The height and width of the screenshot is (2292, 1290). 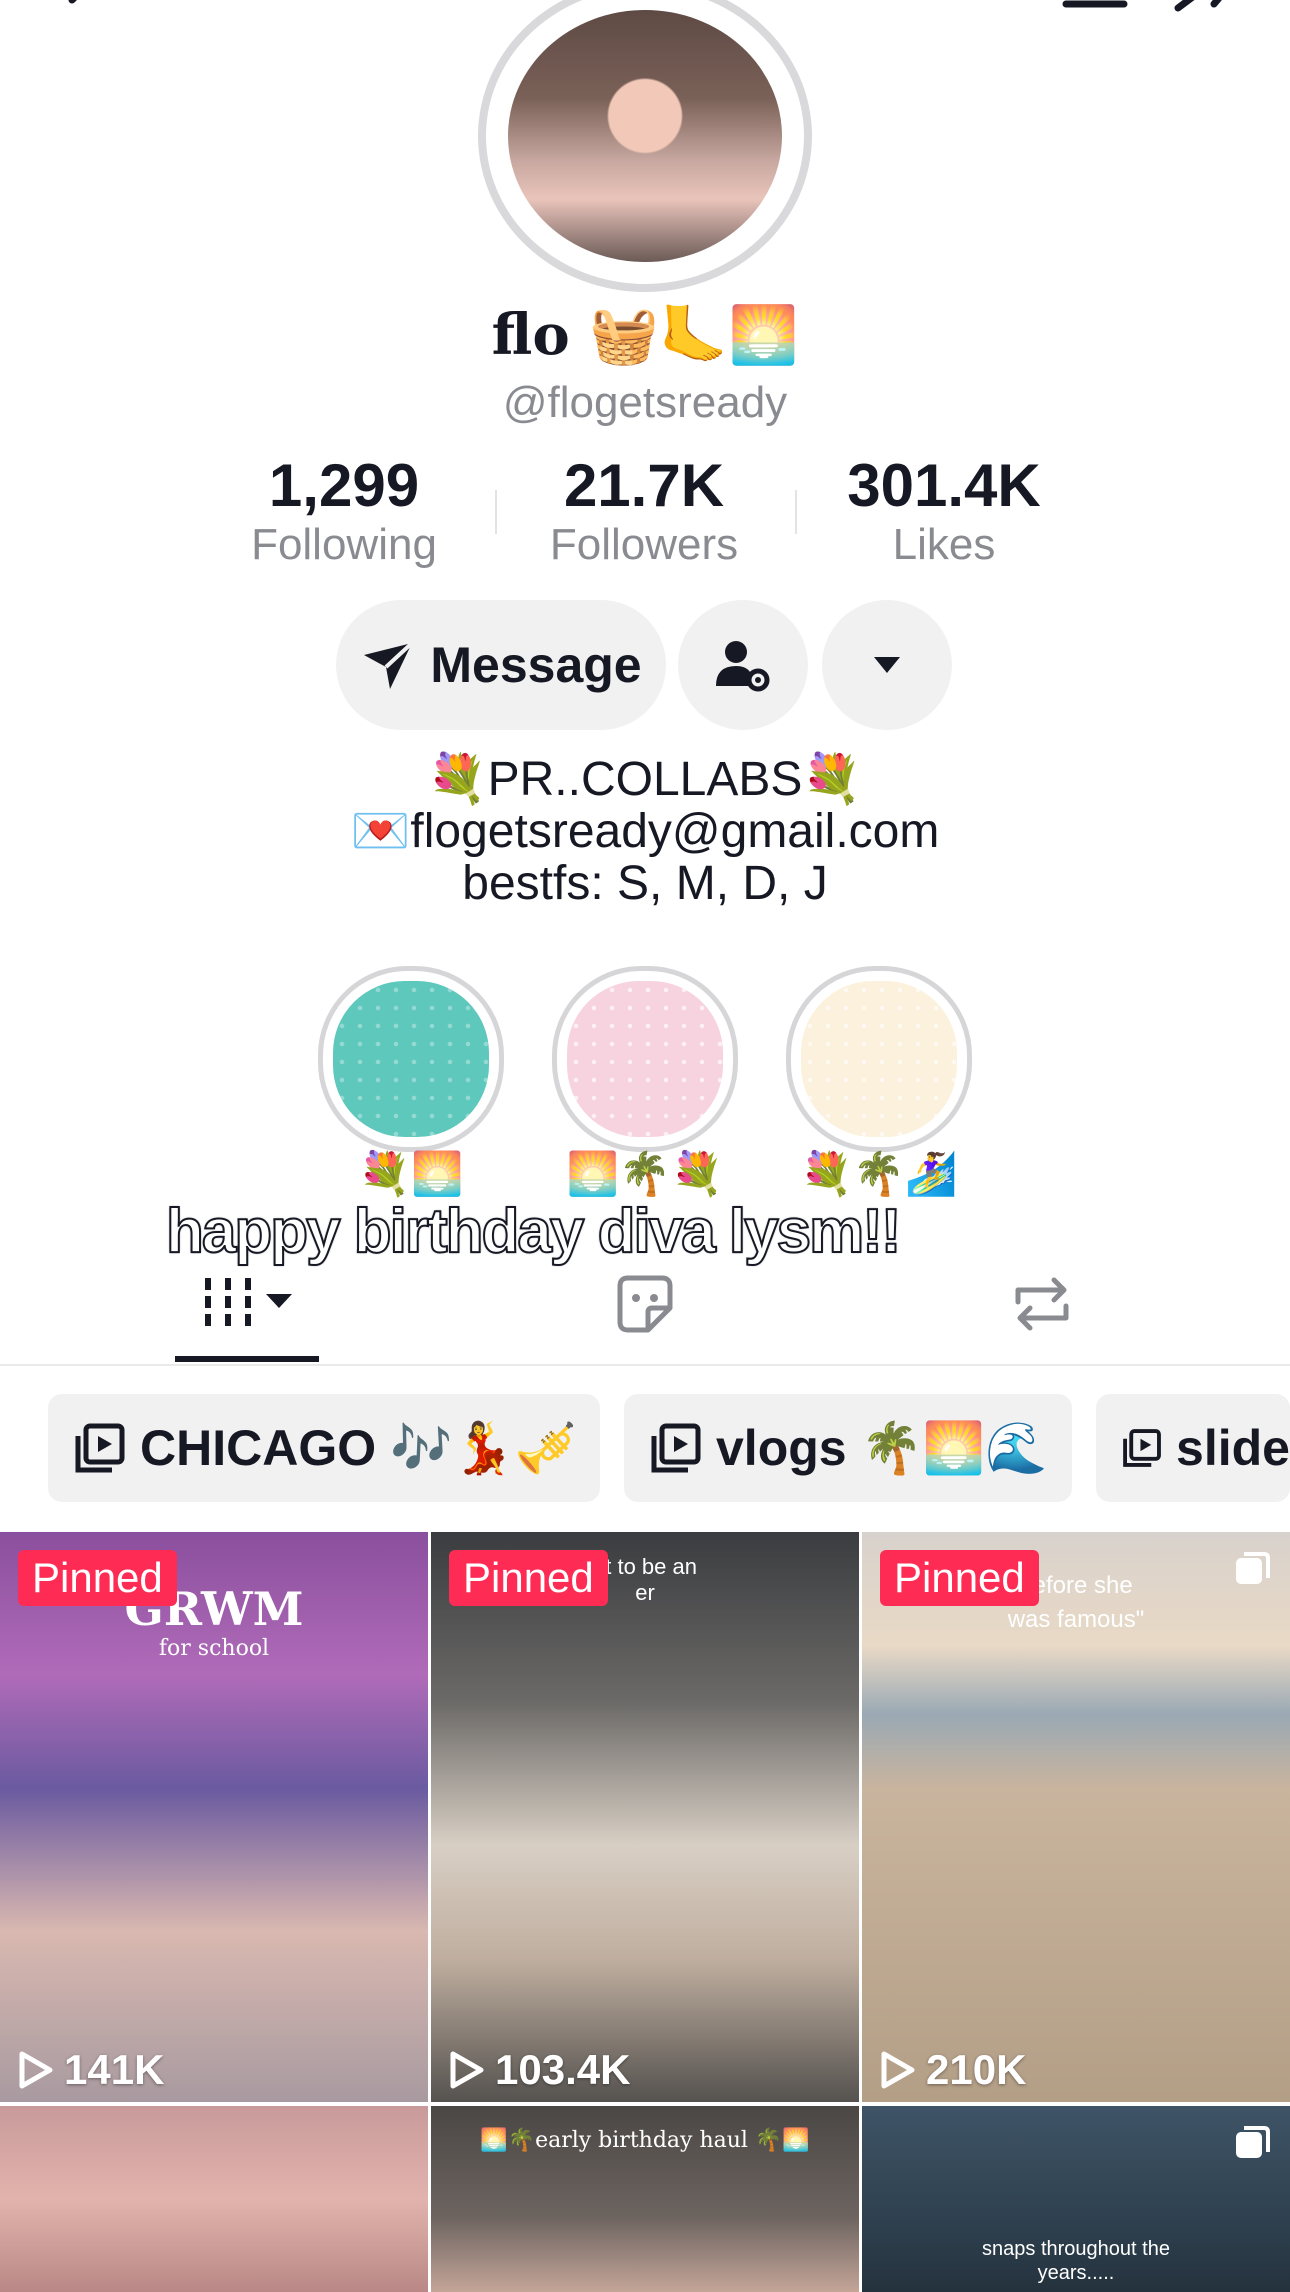 What do you see at coordinates (645, 2140) in the screenshot?
I see `video-overlay-title: 🌅🌴early birthday haul 🌴🌅` at bounding box center [645, 2140].